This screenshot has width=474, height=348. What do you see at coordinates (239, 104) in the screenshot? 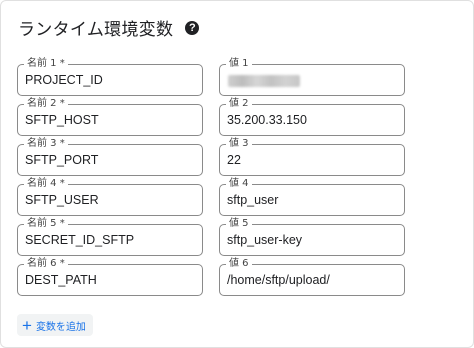
I see `value-field-label: 値 2` at bounding box center [239, 104].